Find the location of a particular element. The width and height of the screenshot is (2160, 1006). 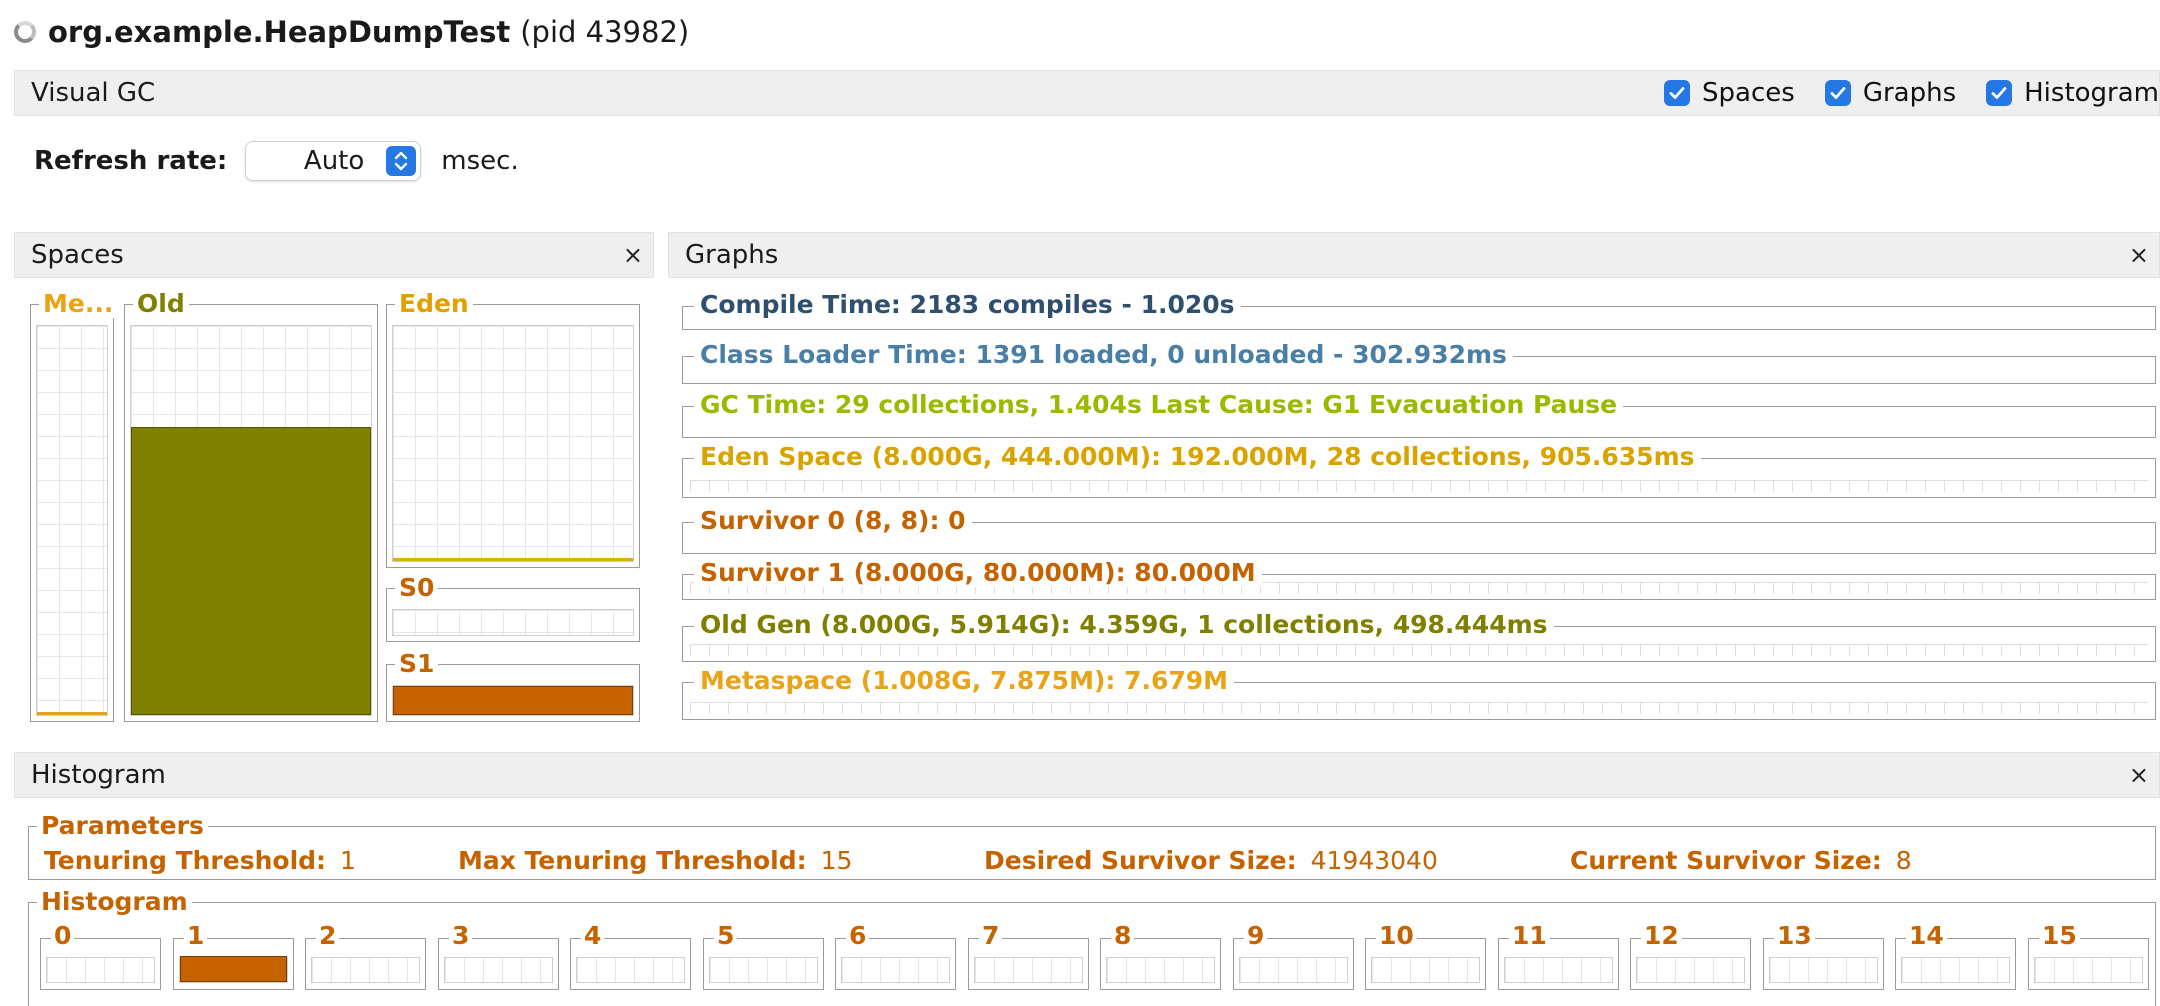

graph-label: Survivor 0 (8, 8): 0 is located at coordinates (833, 520).